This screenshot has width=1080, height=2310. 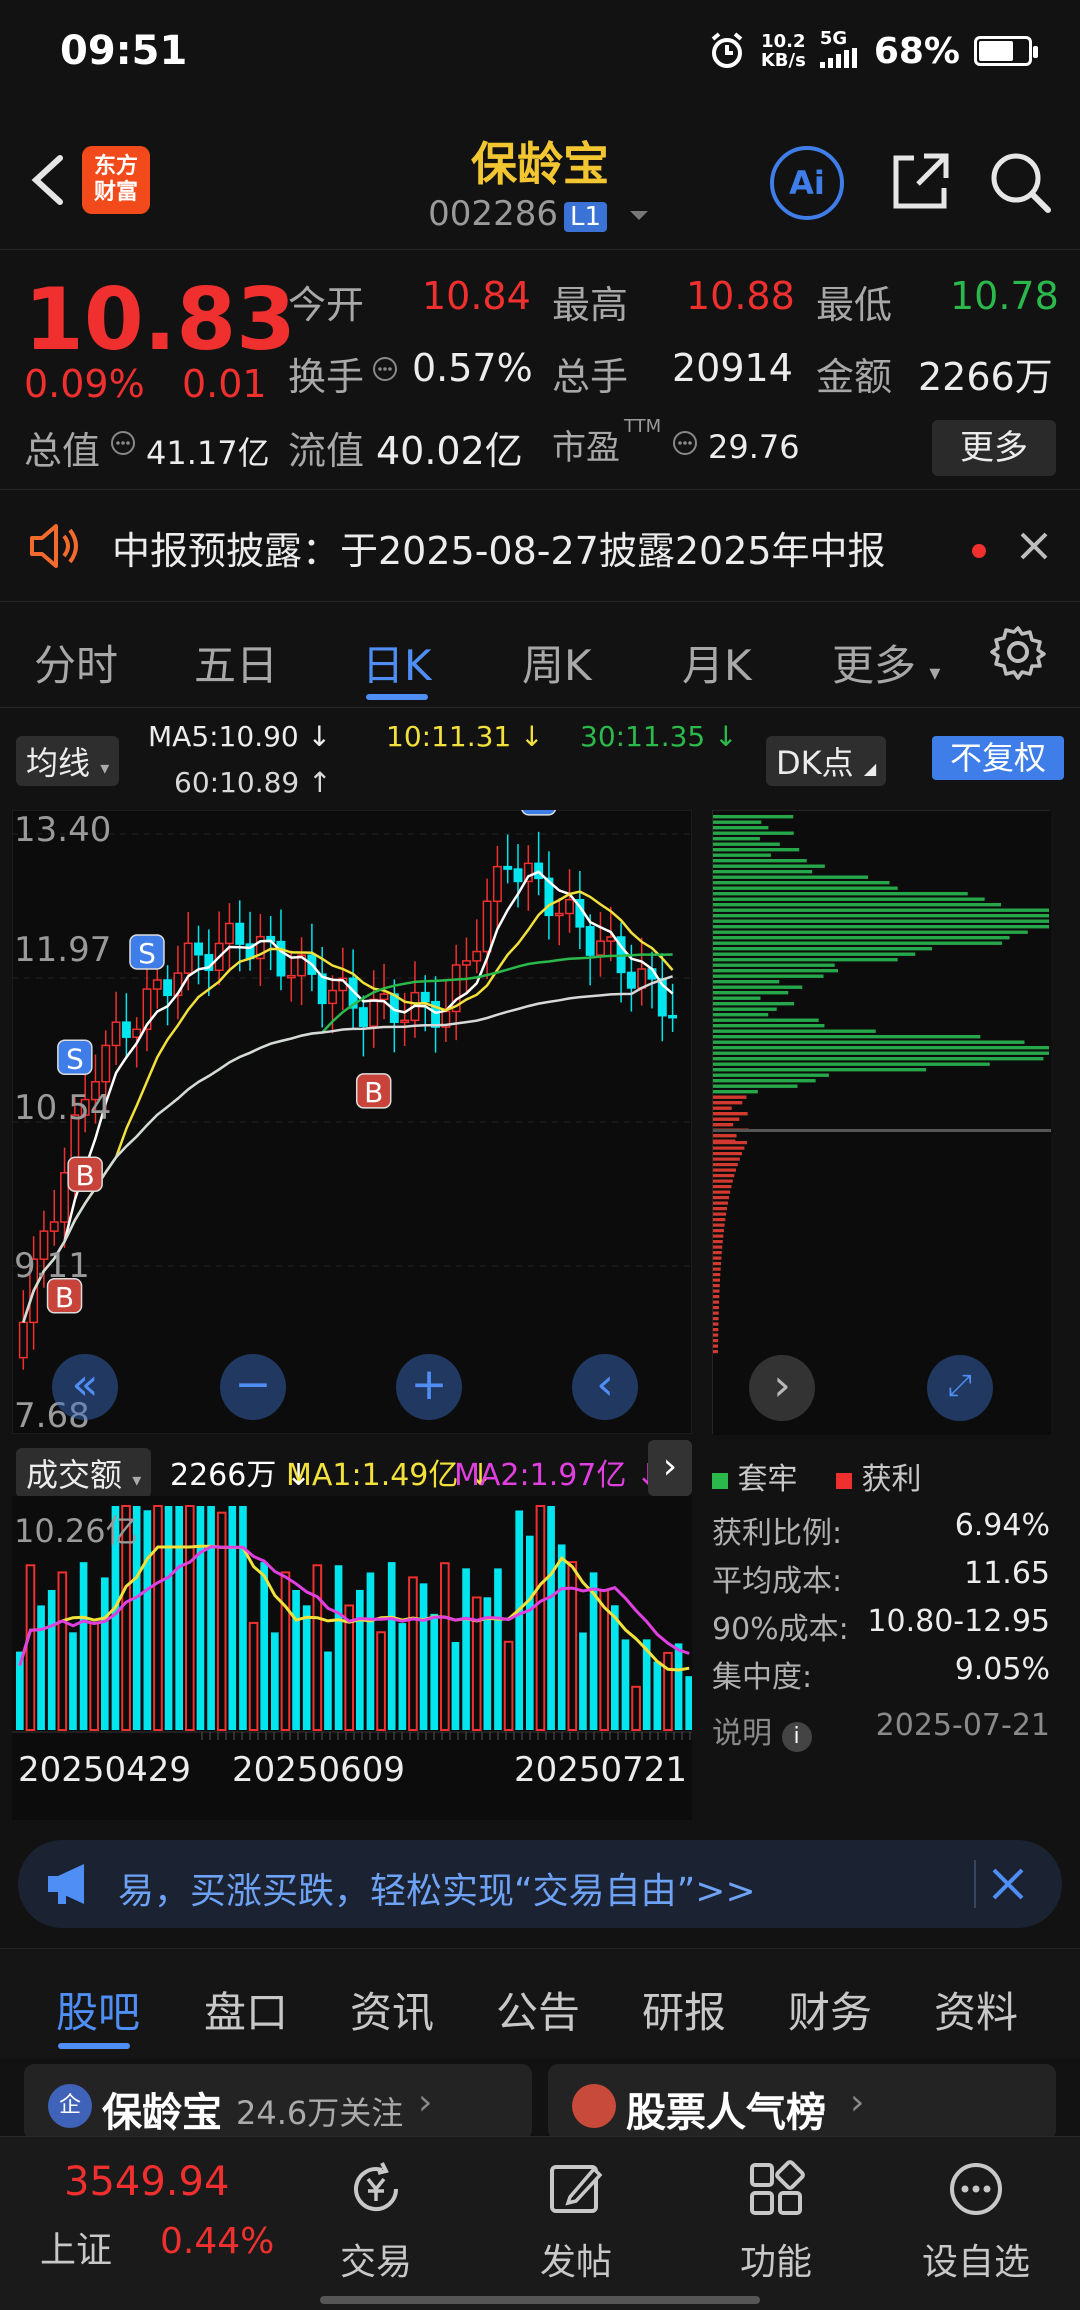 What do you see at coordinates (124, 51) in the screenshot?
I see `status-time: 09:51` at bounding box center [124, 51].